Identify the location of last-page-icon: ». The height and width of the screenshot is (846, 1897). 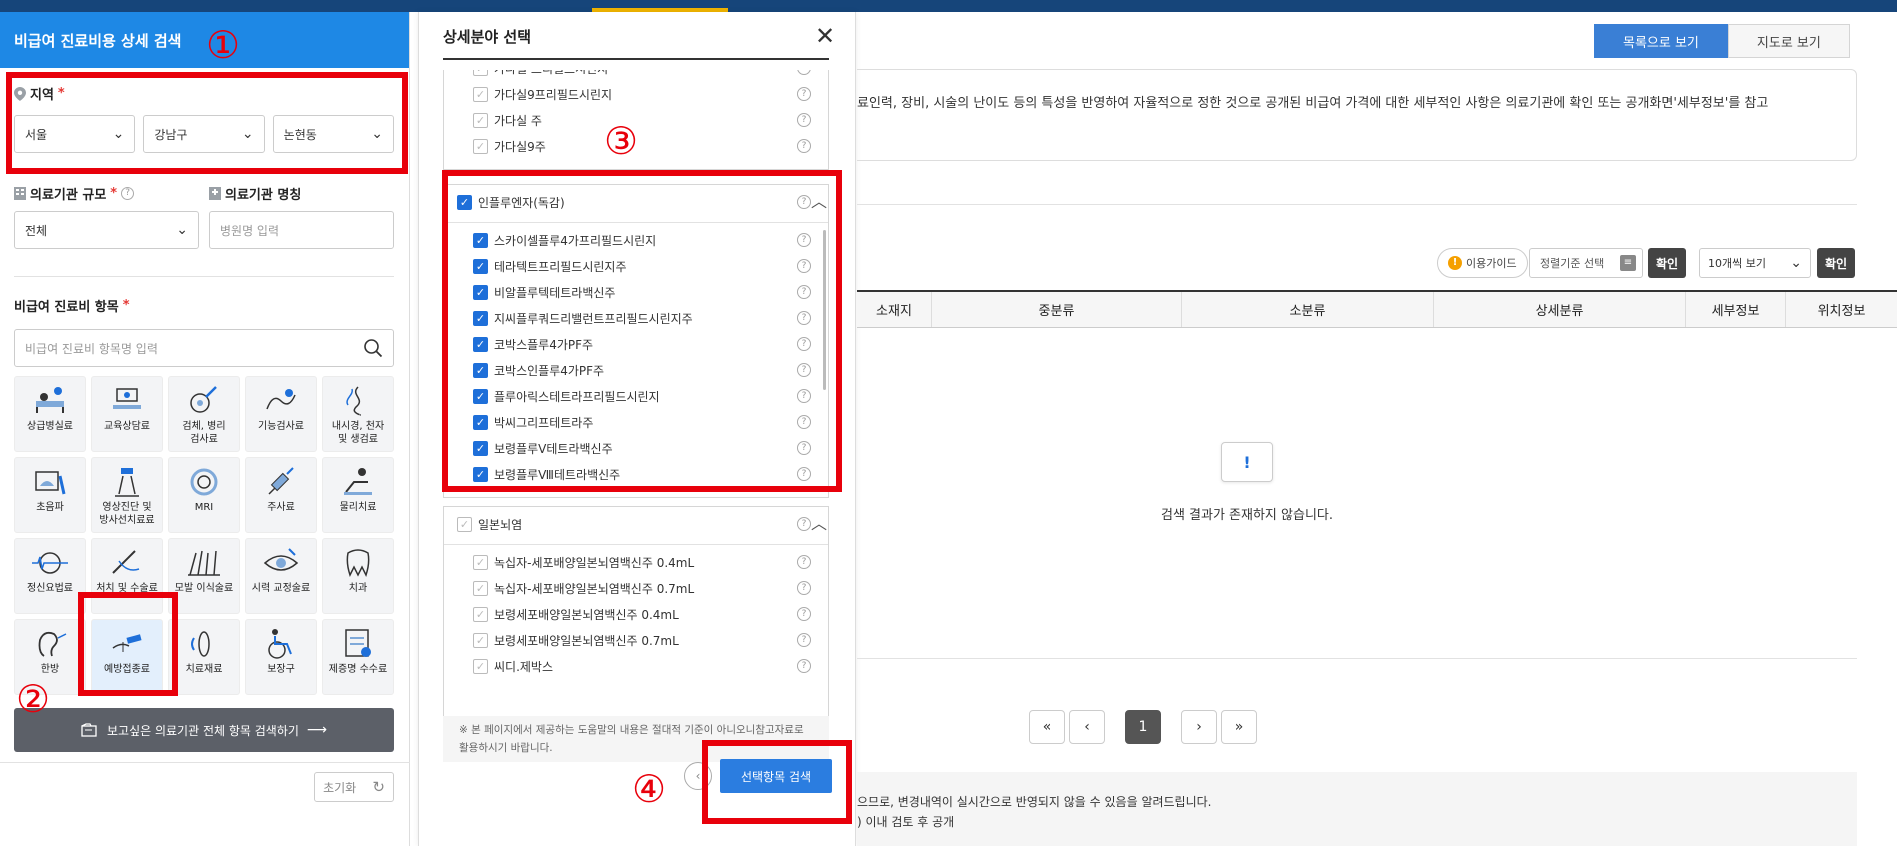
(1239, 727).